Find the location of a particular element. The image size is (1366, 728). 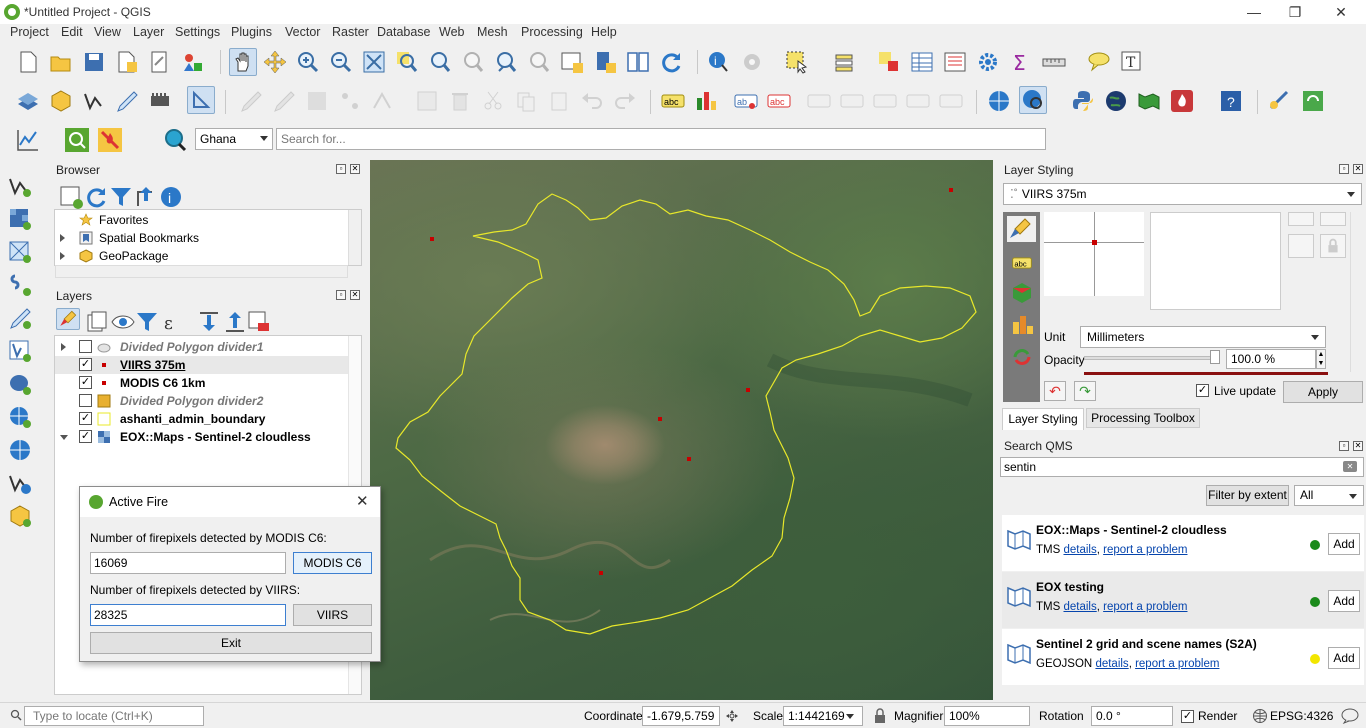

vertex-tool-icon is located at coordinates (383, 101).